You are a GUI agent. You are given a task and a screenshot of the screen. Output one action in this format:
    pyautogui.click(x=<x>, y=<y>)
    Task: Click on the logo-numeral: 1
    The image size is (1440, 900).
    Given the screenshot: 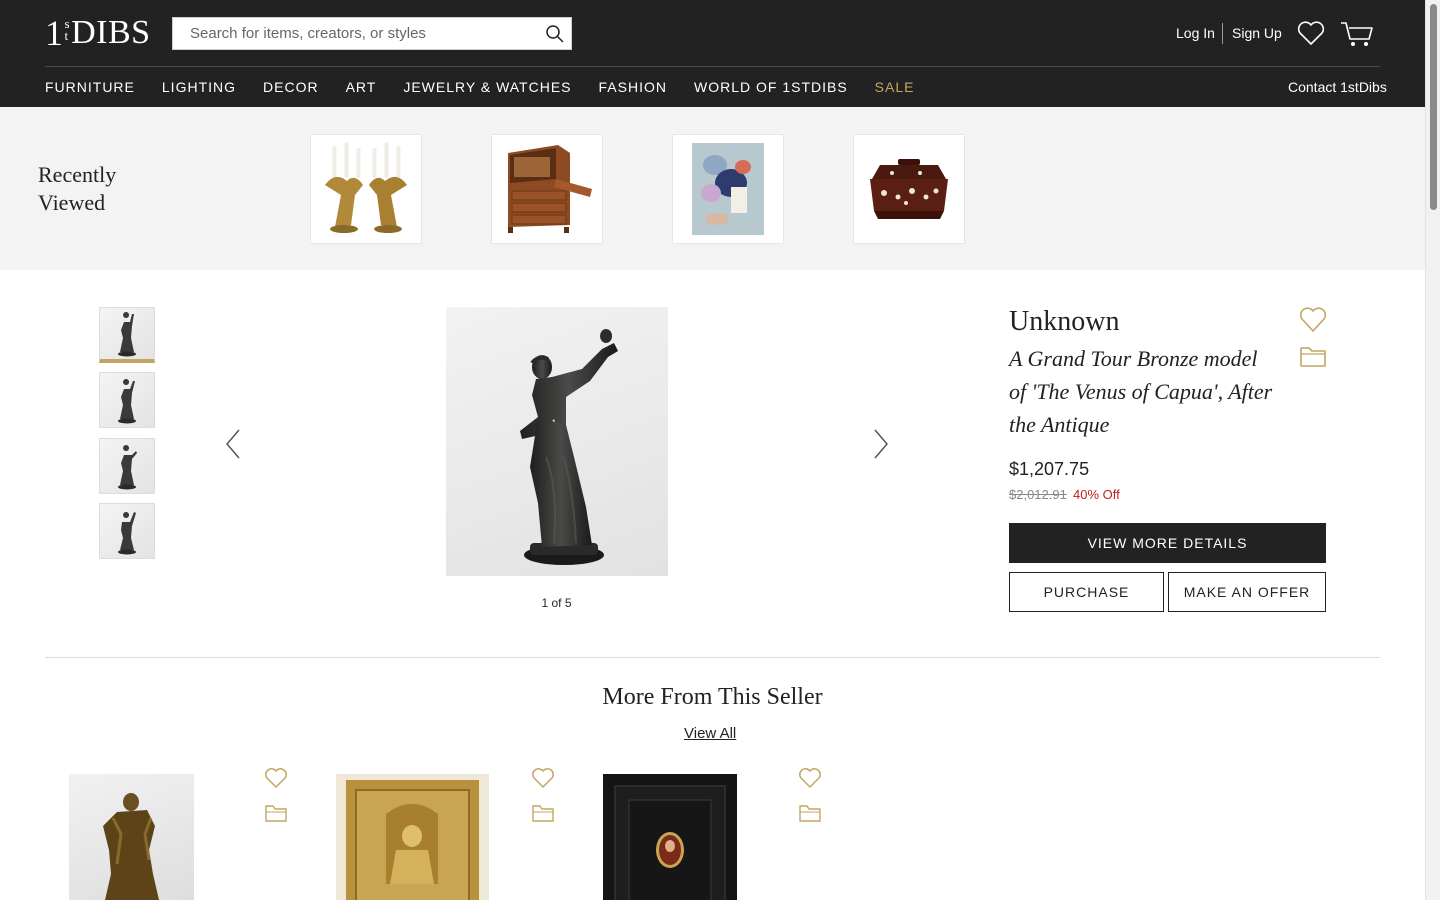 What is the action you would take?
    pyautogui.click(x=54, y=33)
    